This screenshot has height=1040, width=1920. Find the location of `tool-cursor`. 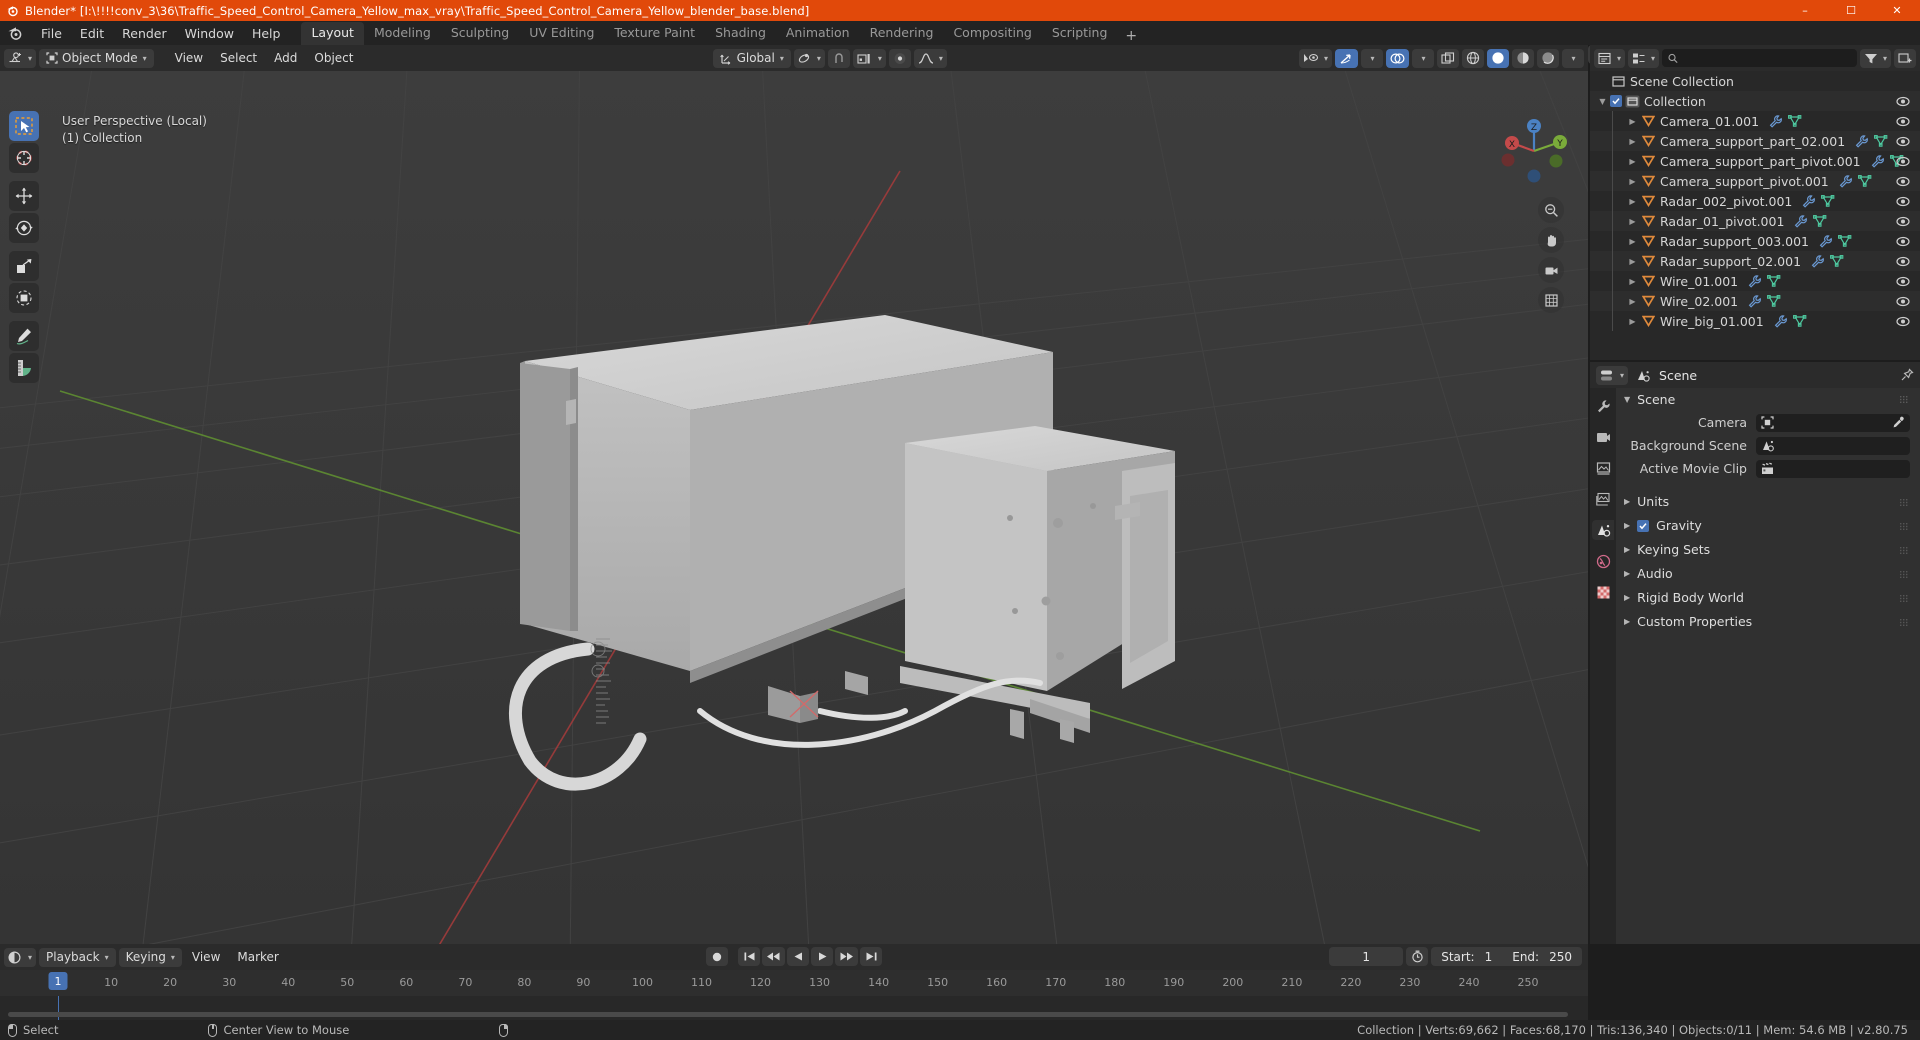

tool-cursor is located at coordinates (24, 158).